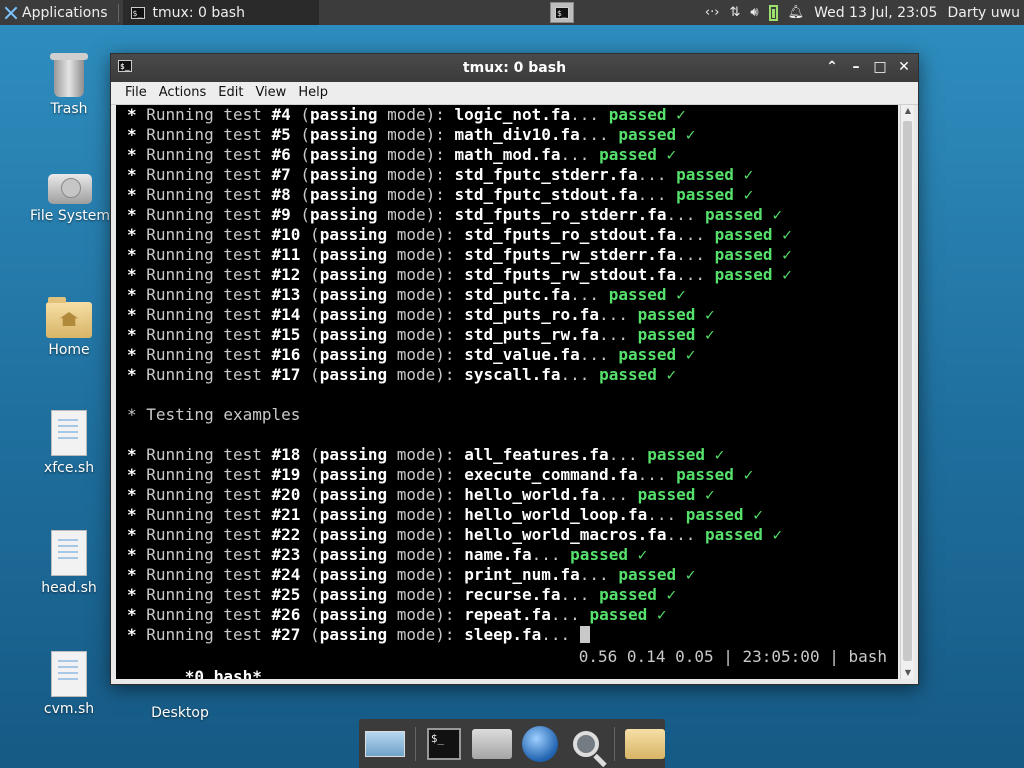  What do you see at coordinates (908, 673) in the screenshot?
I see `scroll-down-arrow-icon: ▼` at bounding box center [908, 673].